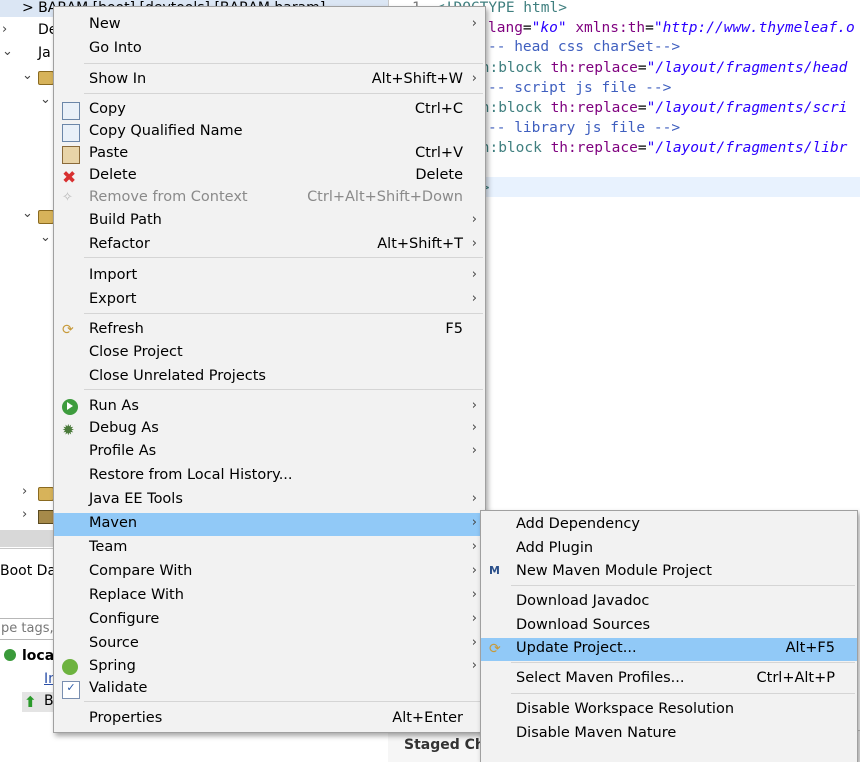  I want to click on local-target-row: loca, so click(29, 656).